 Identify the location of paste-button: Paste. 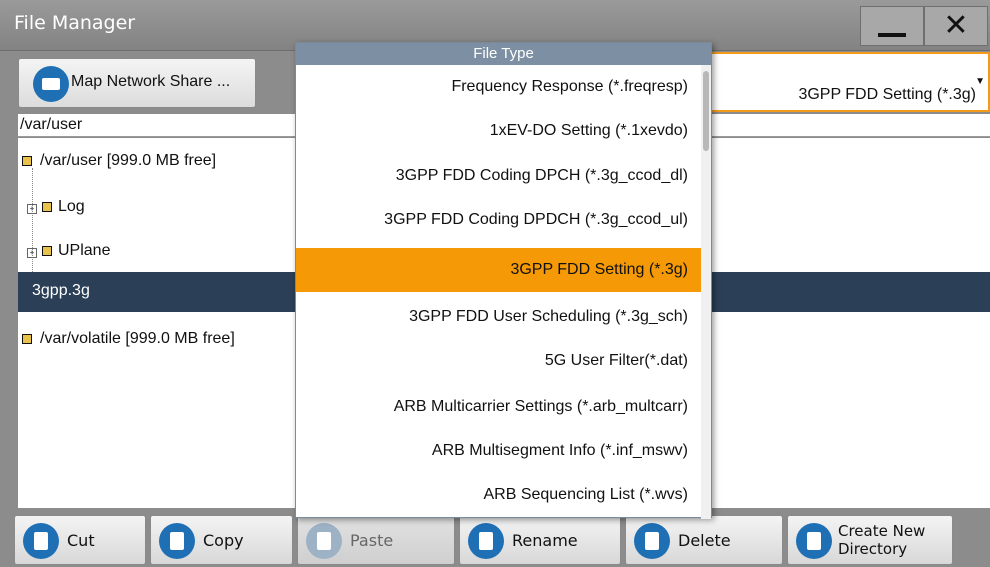
(376, 540).